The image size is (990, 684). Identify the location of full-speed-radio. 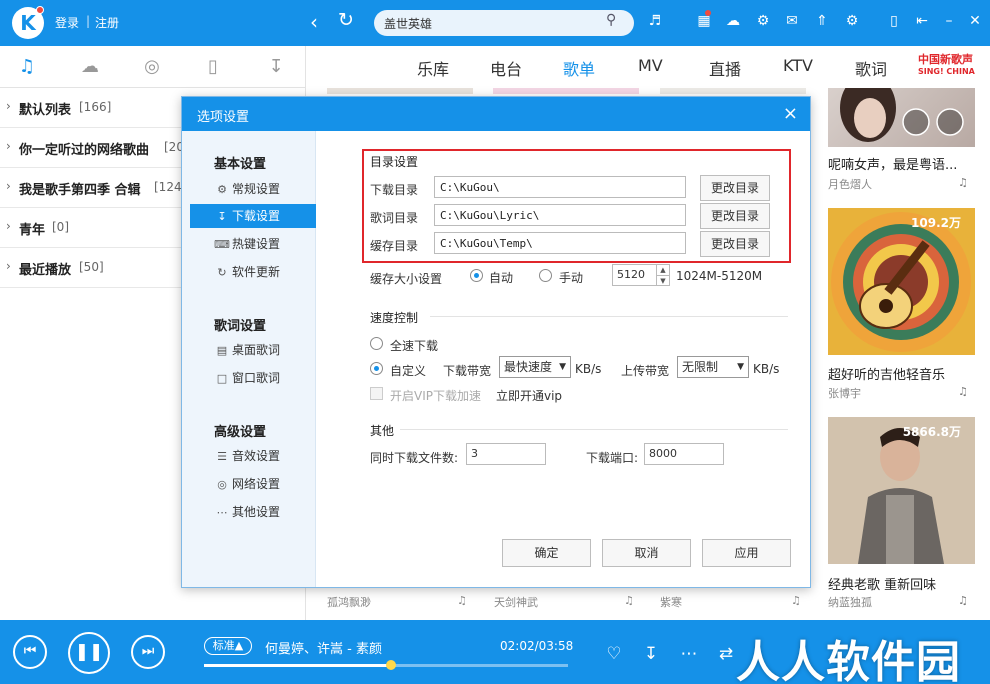
(376, 343).